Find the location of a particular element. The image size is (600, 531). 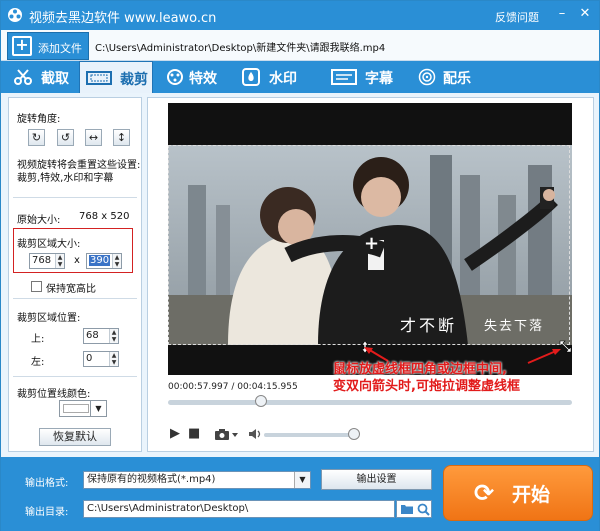

flip-horizontal-icon: ↔ is located at coordinates (93, 137).